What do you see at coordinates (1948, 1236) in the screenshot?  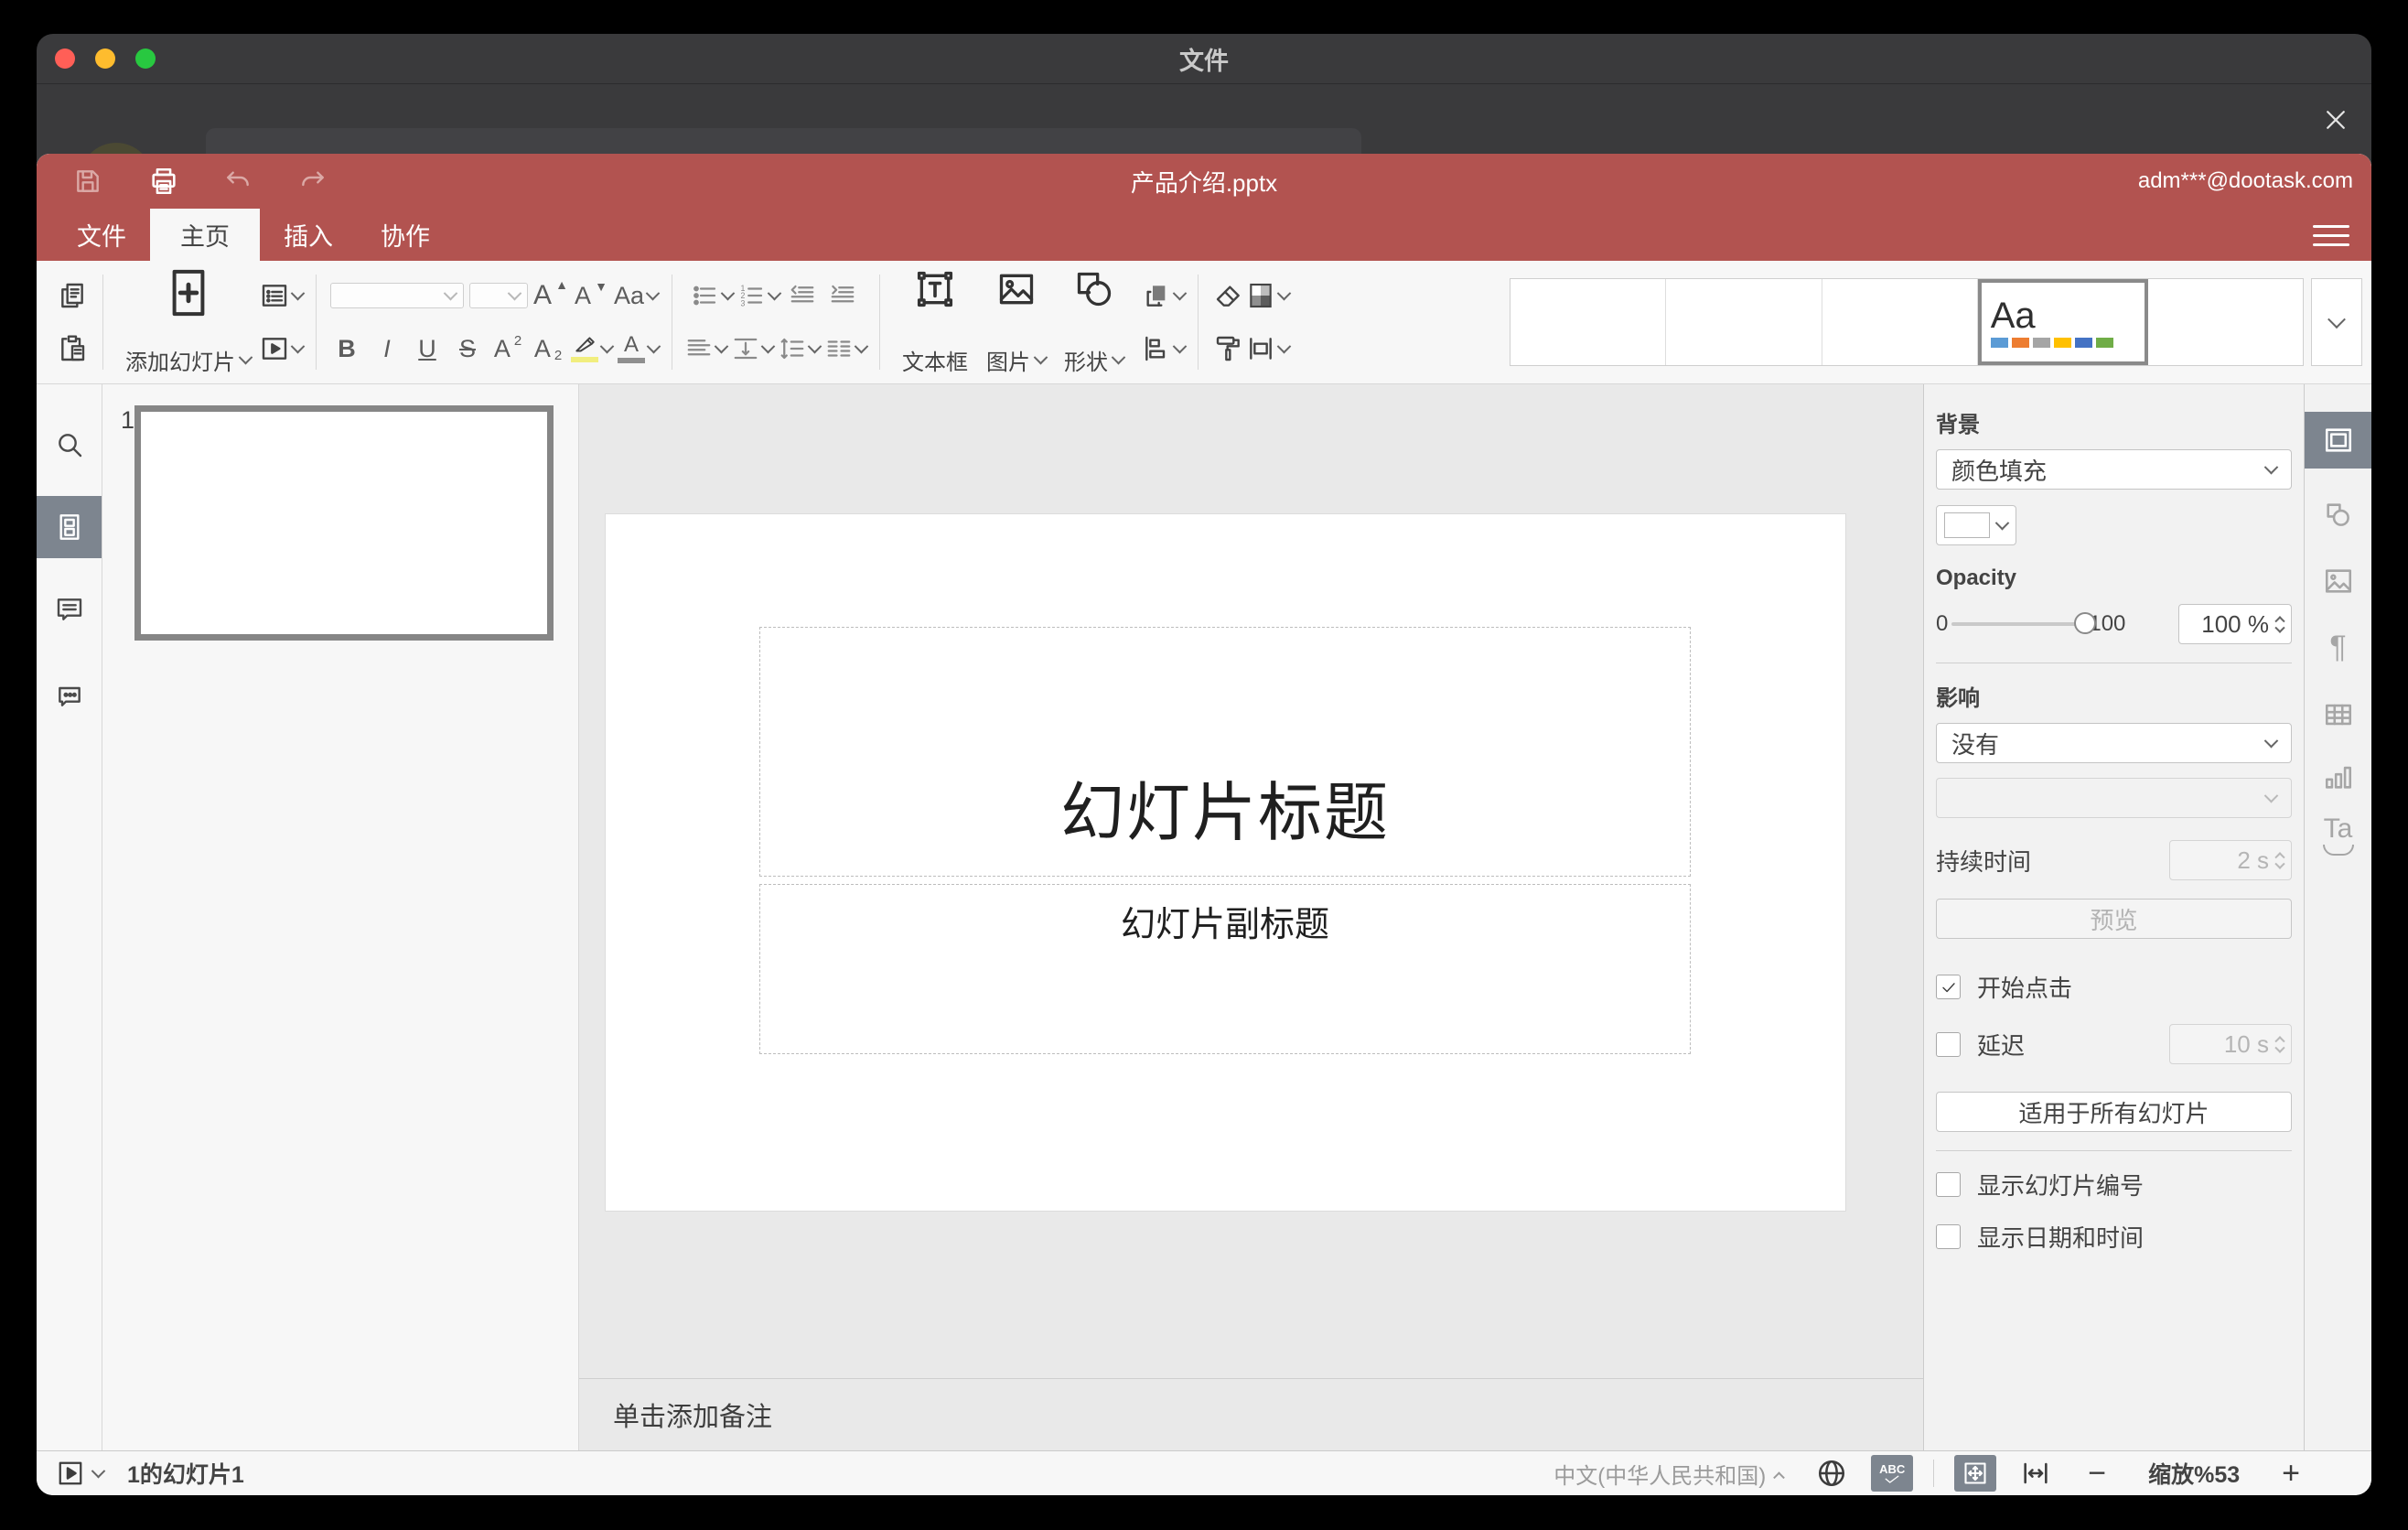 I see `show-date-time-checkbox` at bounding box center [1948, 1236].